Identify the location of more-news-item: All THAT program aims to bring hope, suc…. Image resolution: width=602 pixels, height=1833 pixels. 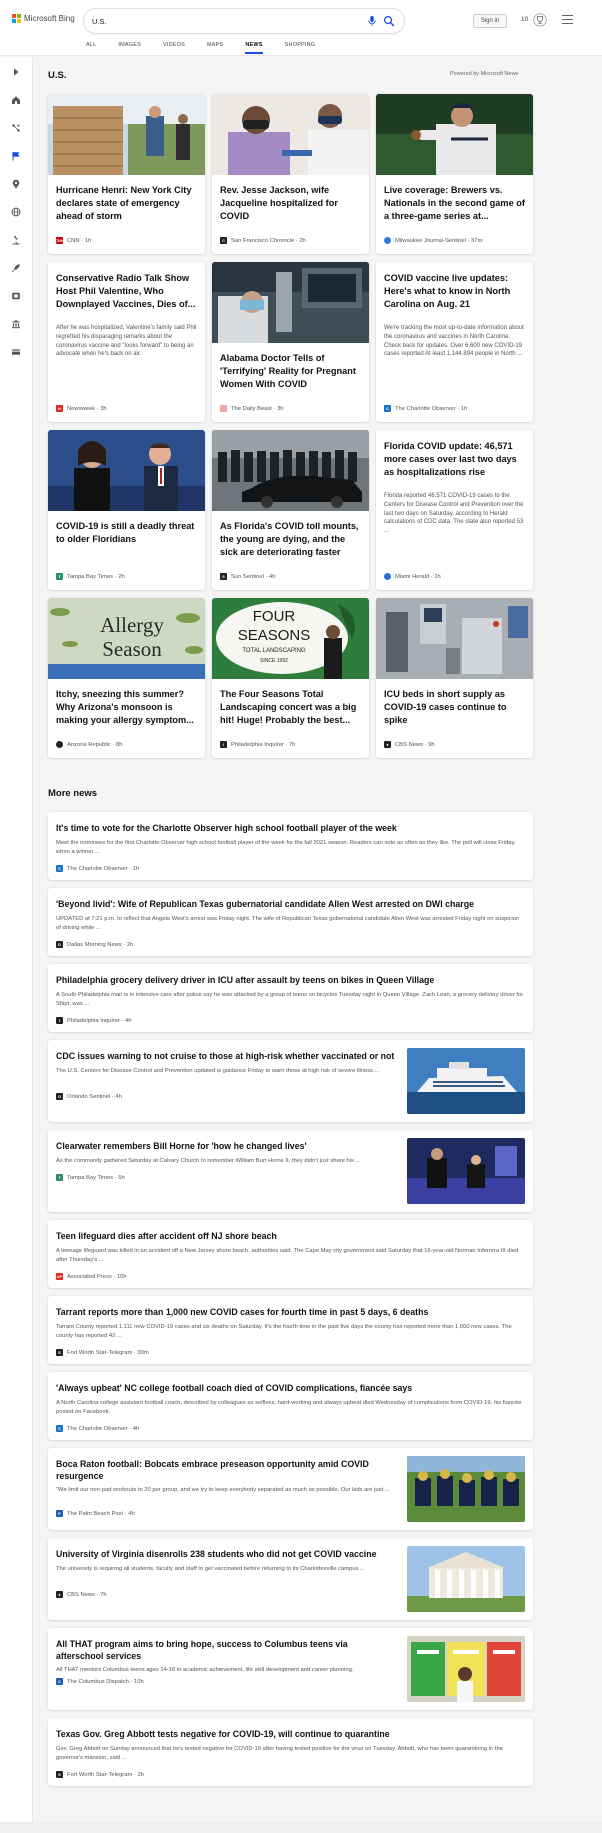
(290, 1669).